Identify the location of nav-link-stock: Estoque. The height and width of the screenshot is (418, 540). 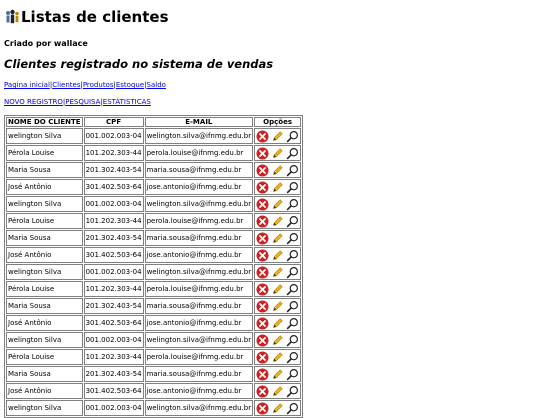
(130, 85).